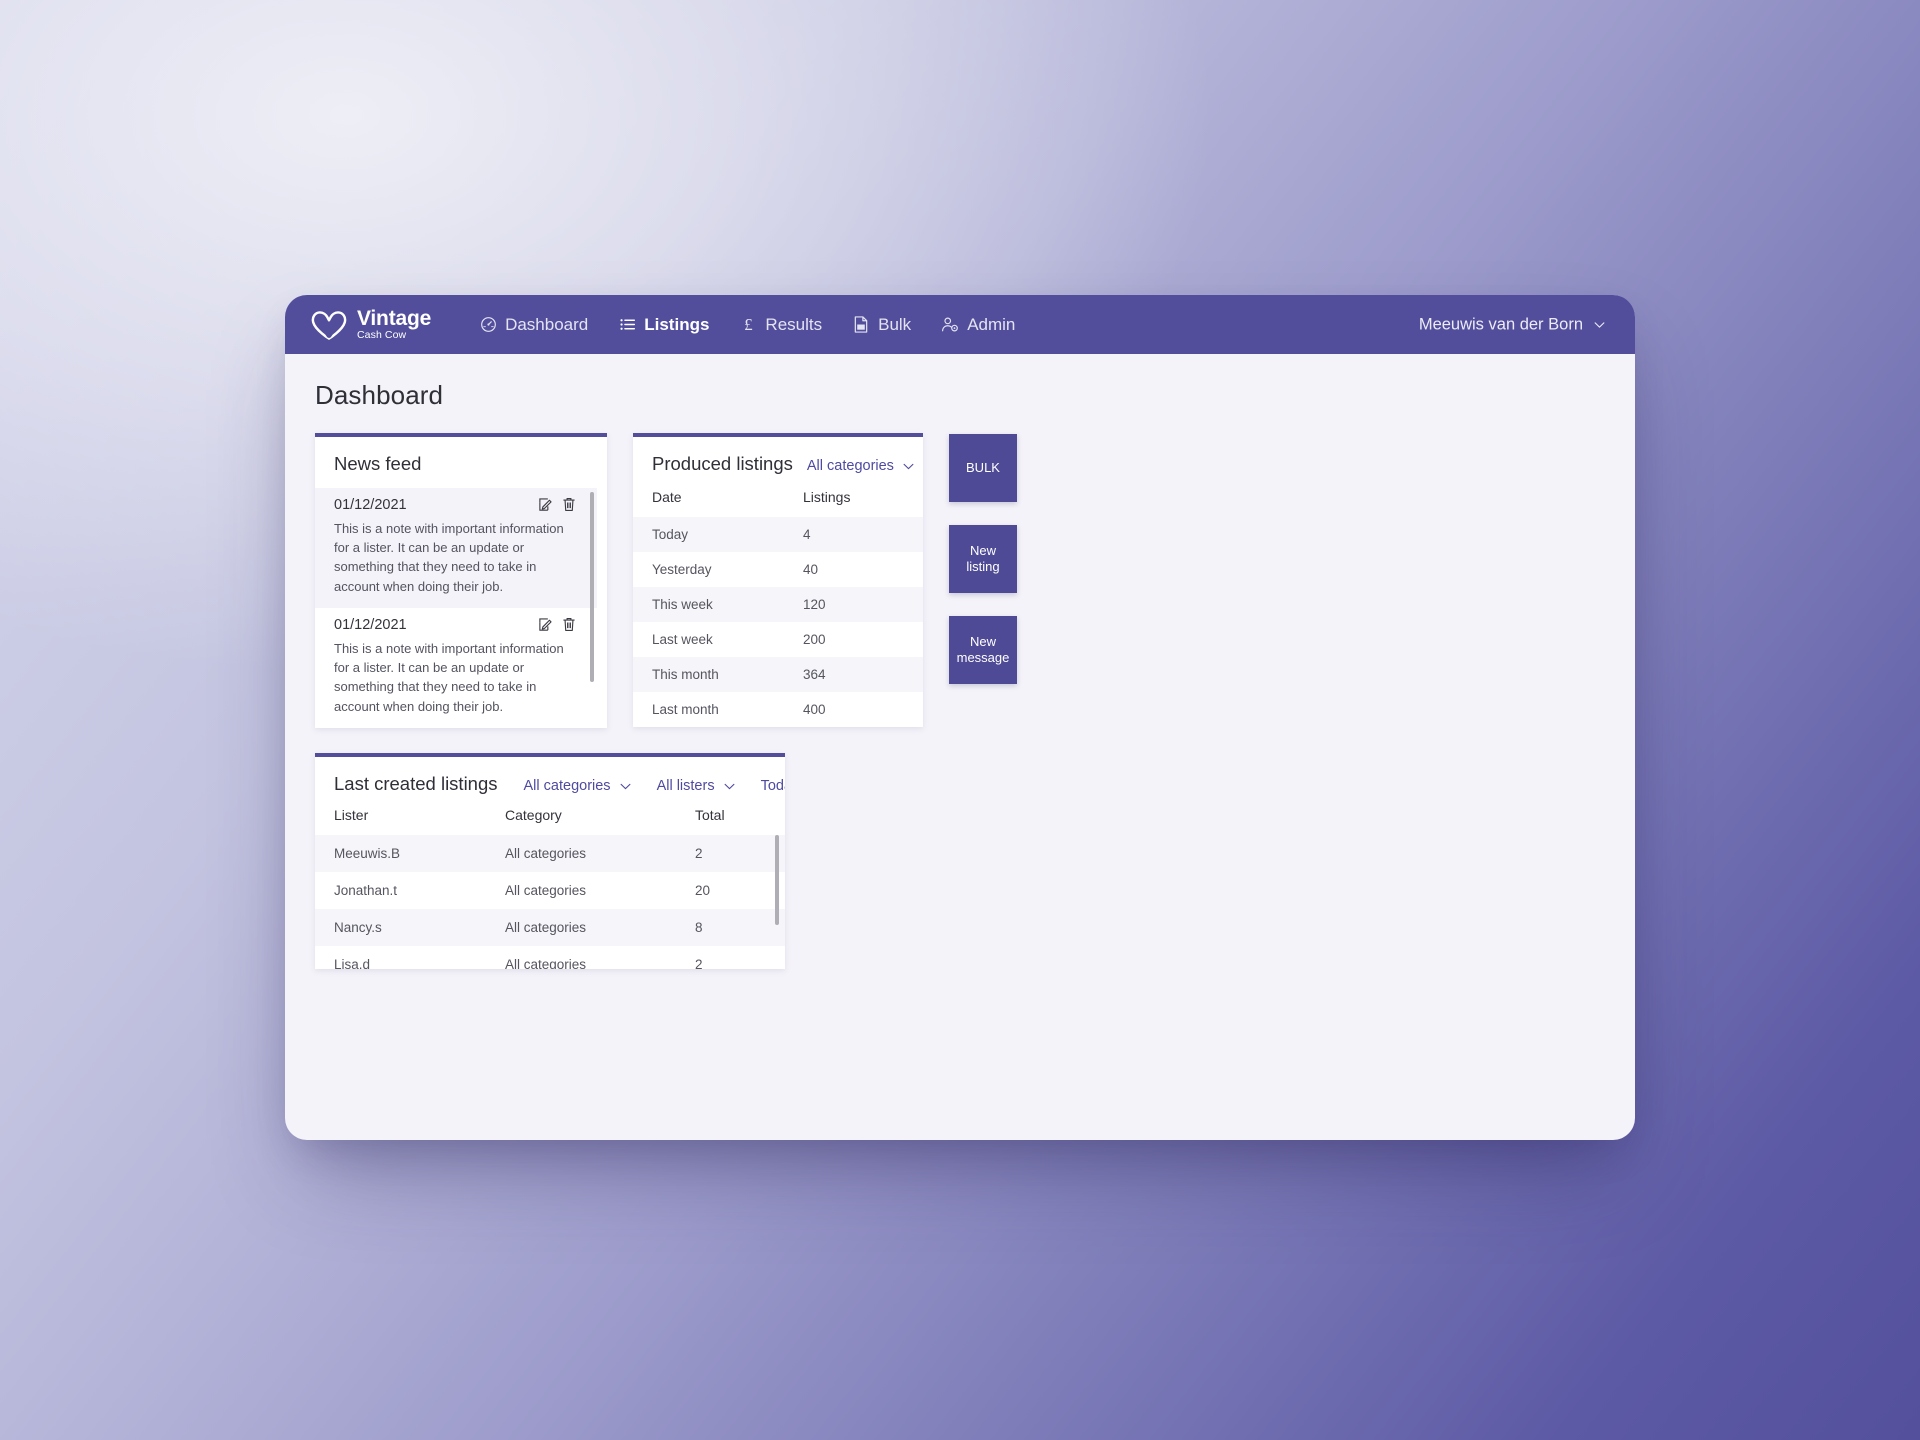 Image resolution: width=1920 pixels, height=1440 pixels. Describe the element at coordinates (627, 325) in the screenshot. I see `list-icon` at that location.